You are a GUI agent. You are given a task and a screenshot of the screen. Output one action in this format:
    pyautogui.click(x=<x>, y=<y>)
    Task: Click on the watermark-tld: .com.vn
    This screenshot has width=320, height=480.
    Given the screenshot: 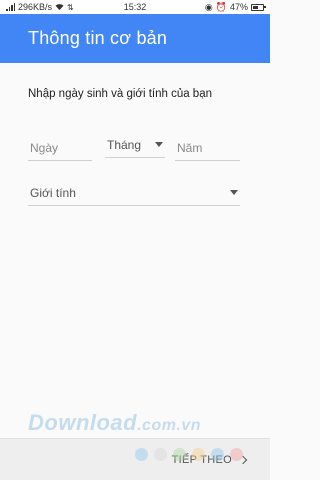 What is the action you would take?
    pyautogui.click(x=169, y=425)
    